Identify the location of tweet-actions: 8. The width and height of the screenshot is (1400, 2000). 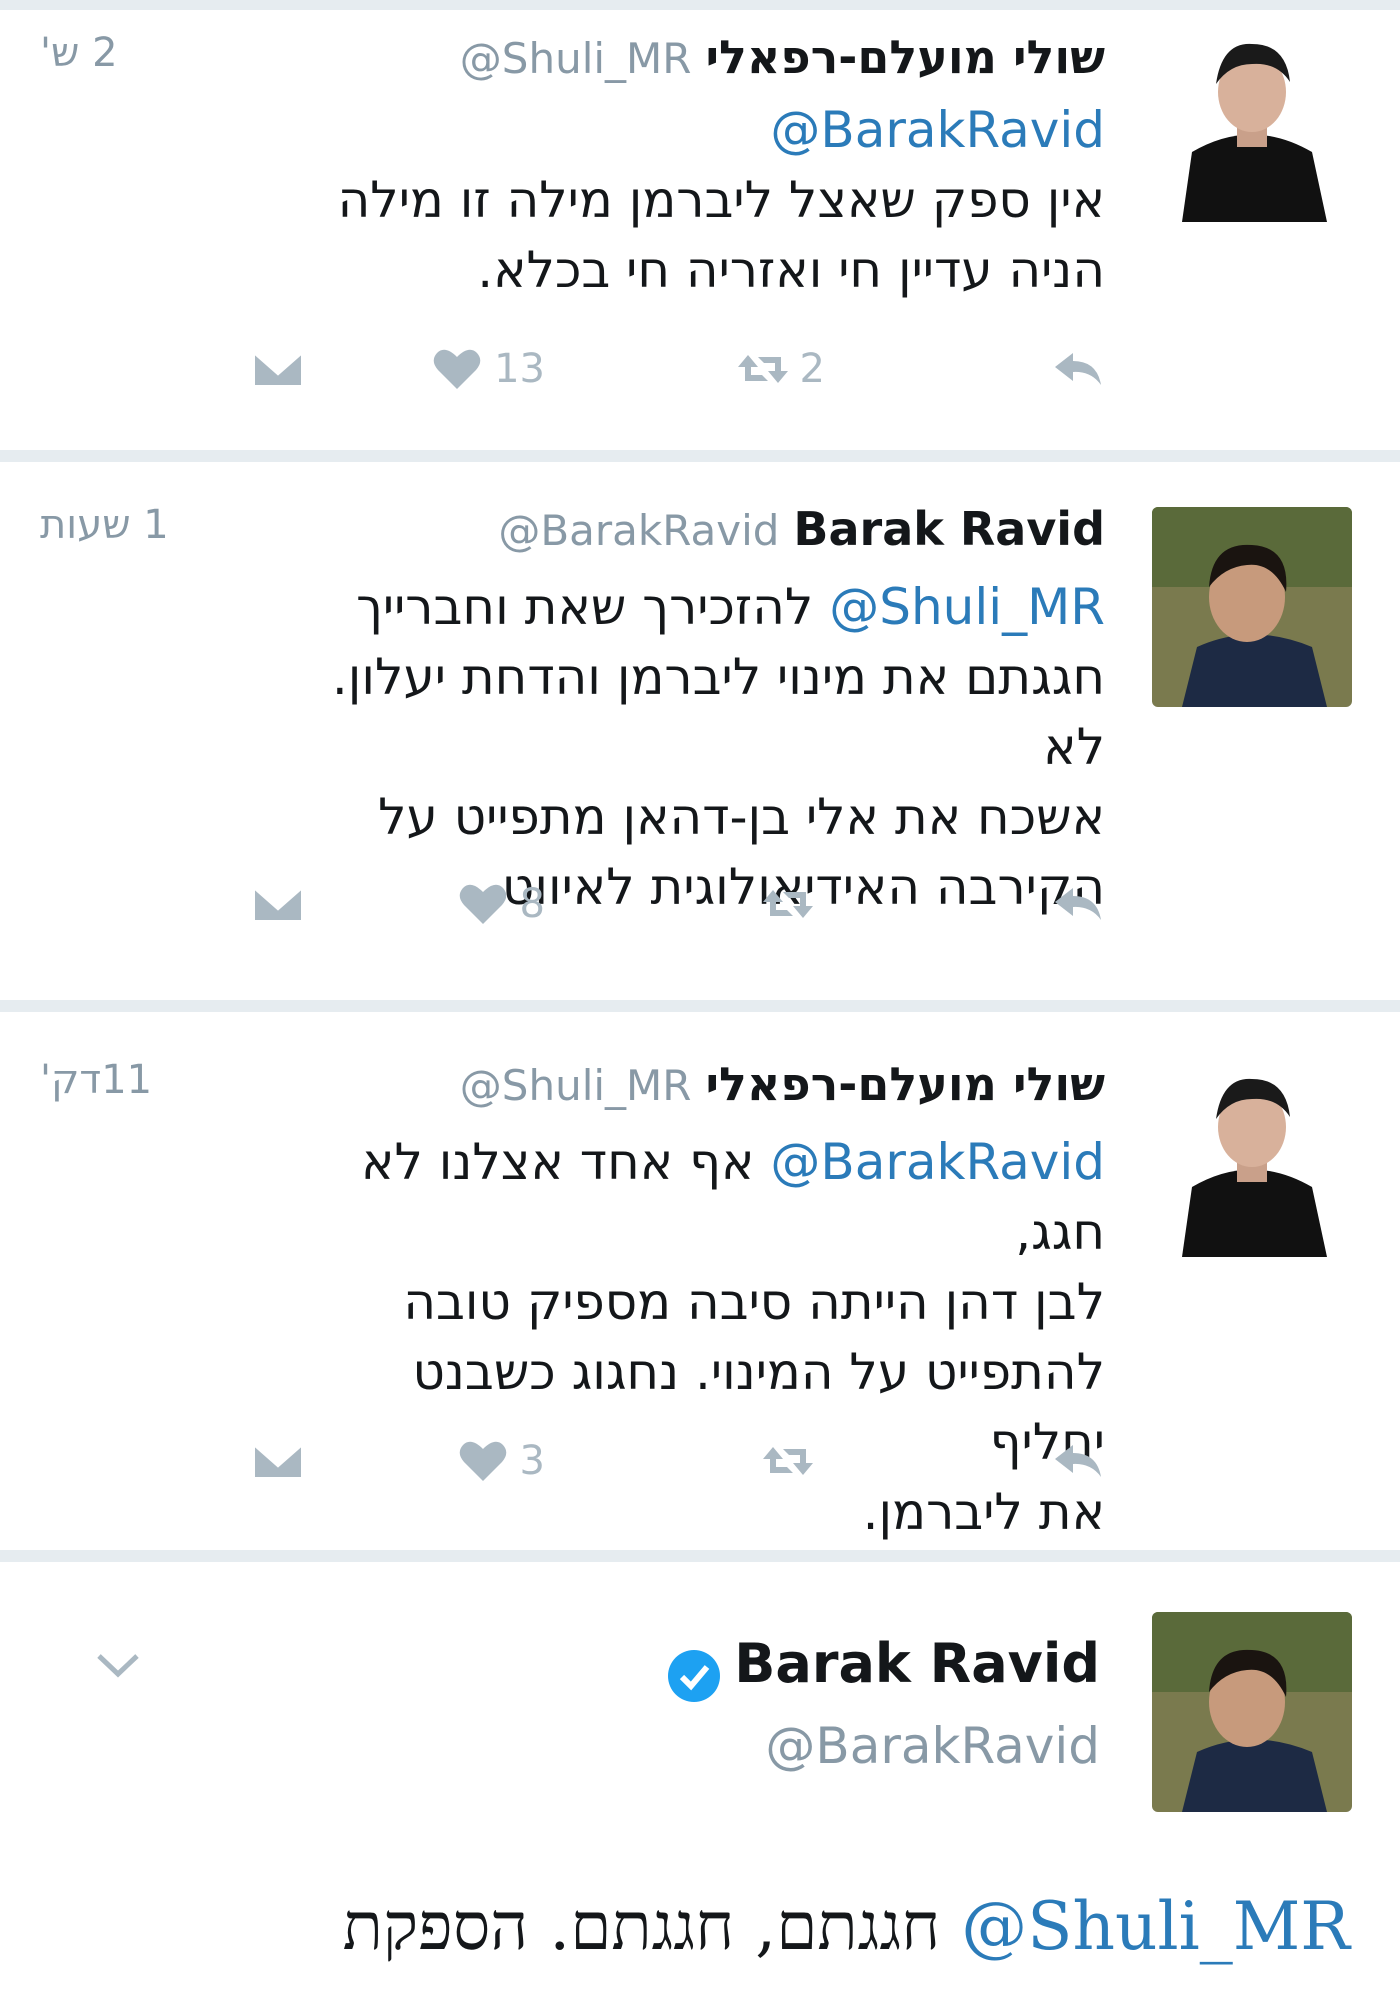
(675, 910).